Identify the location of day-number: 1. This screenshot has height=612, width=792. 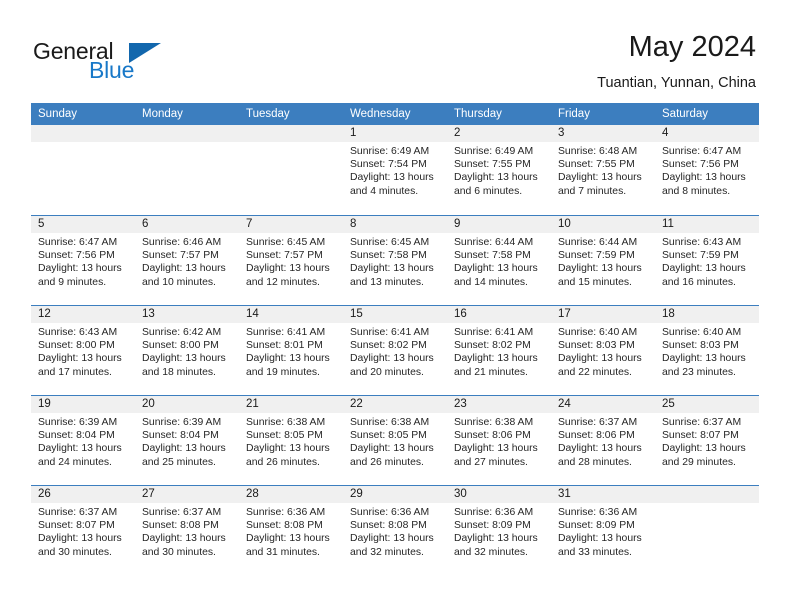
(395, 133).